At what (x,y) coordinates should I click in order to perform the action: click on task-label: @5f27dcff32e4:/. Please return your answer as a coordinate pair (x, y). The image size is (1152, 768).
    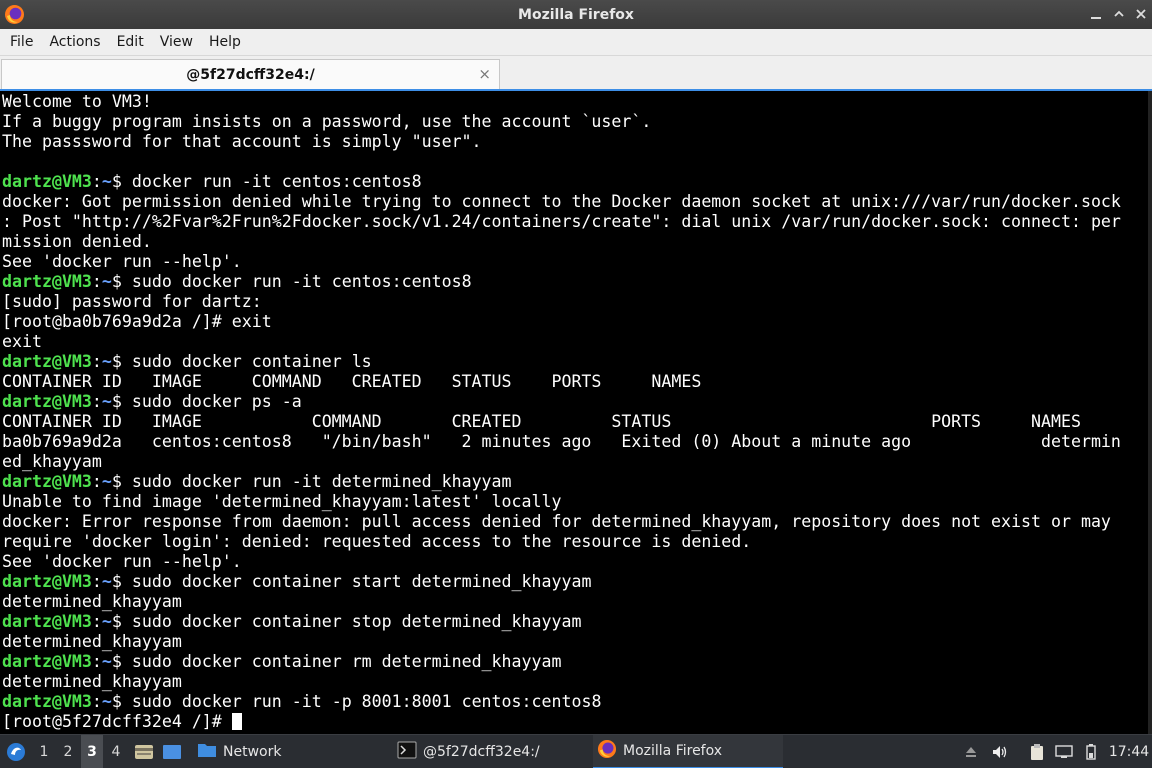
    Looking at the image, I should click on (481, 752).